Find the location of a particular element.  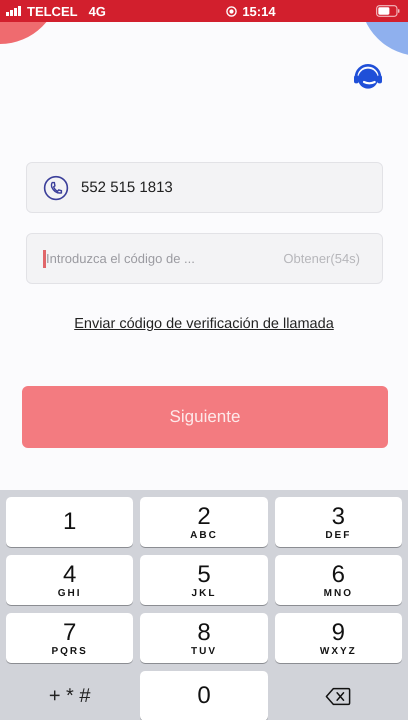

signal-icon is located at coordinates (14, 11).